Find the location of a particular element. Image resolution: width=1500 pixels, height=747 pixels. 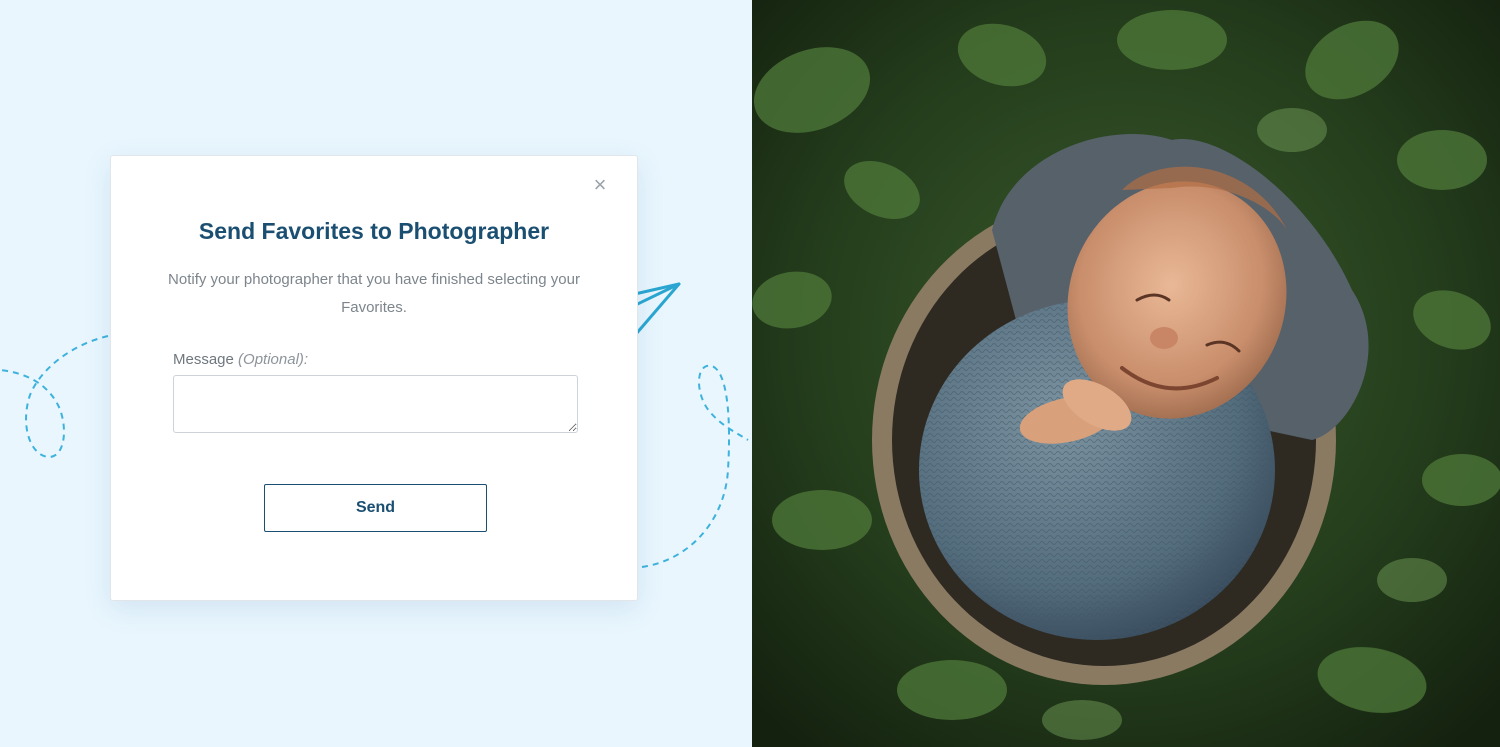

message-label-text: Message is located at coordinates (203, 359).